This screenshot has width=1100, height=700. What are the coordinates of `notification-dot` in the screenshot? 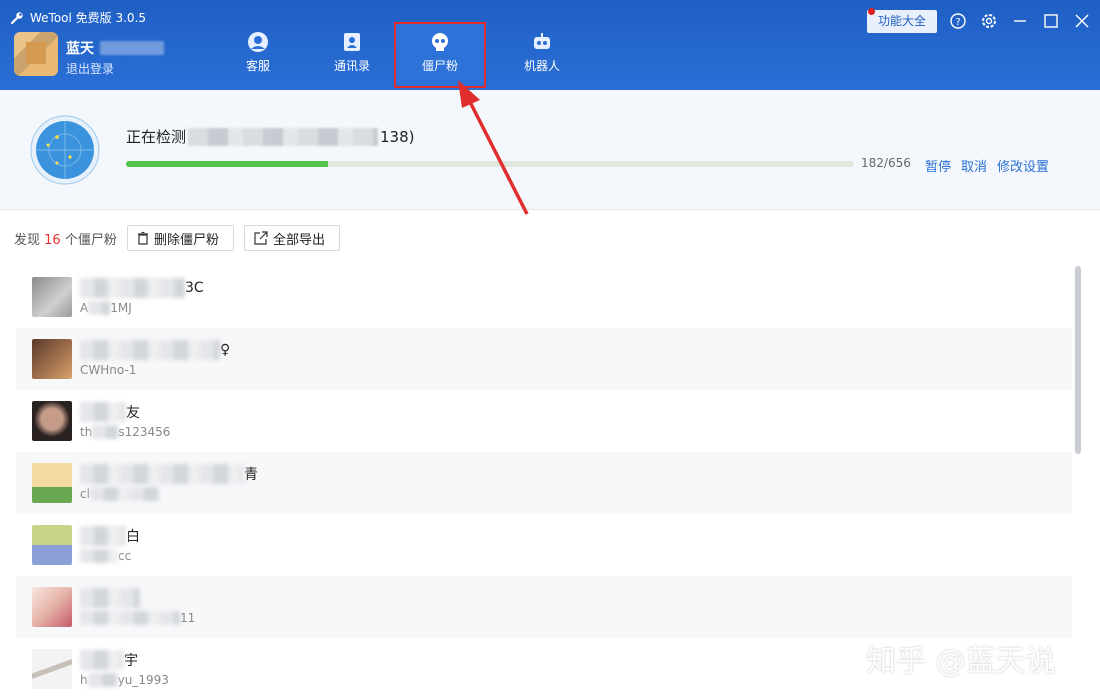 It's located at (871, 11).